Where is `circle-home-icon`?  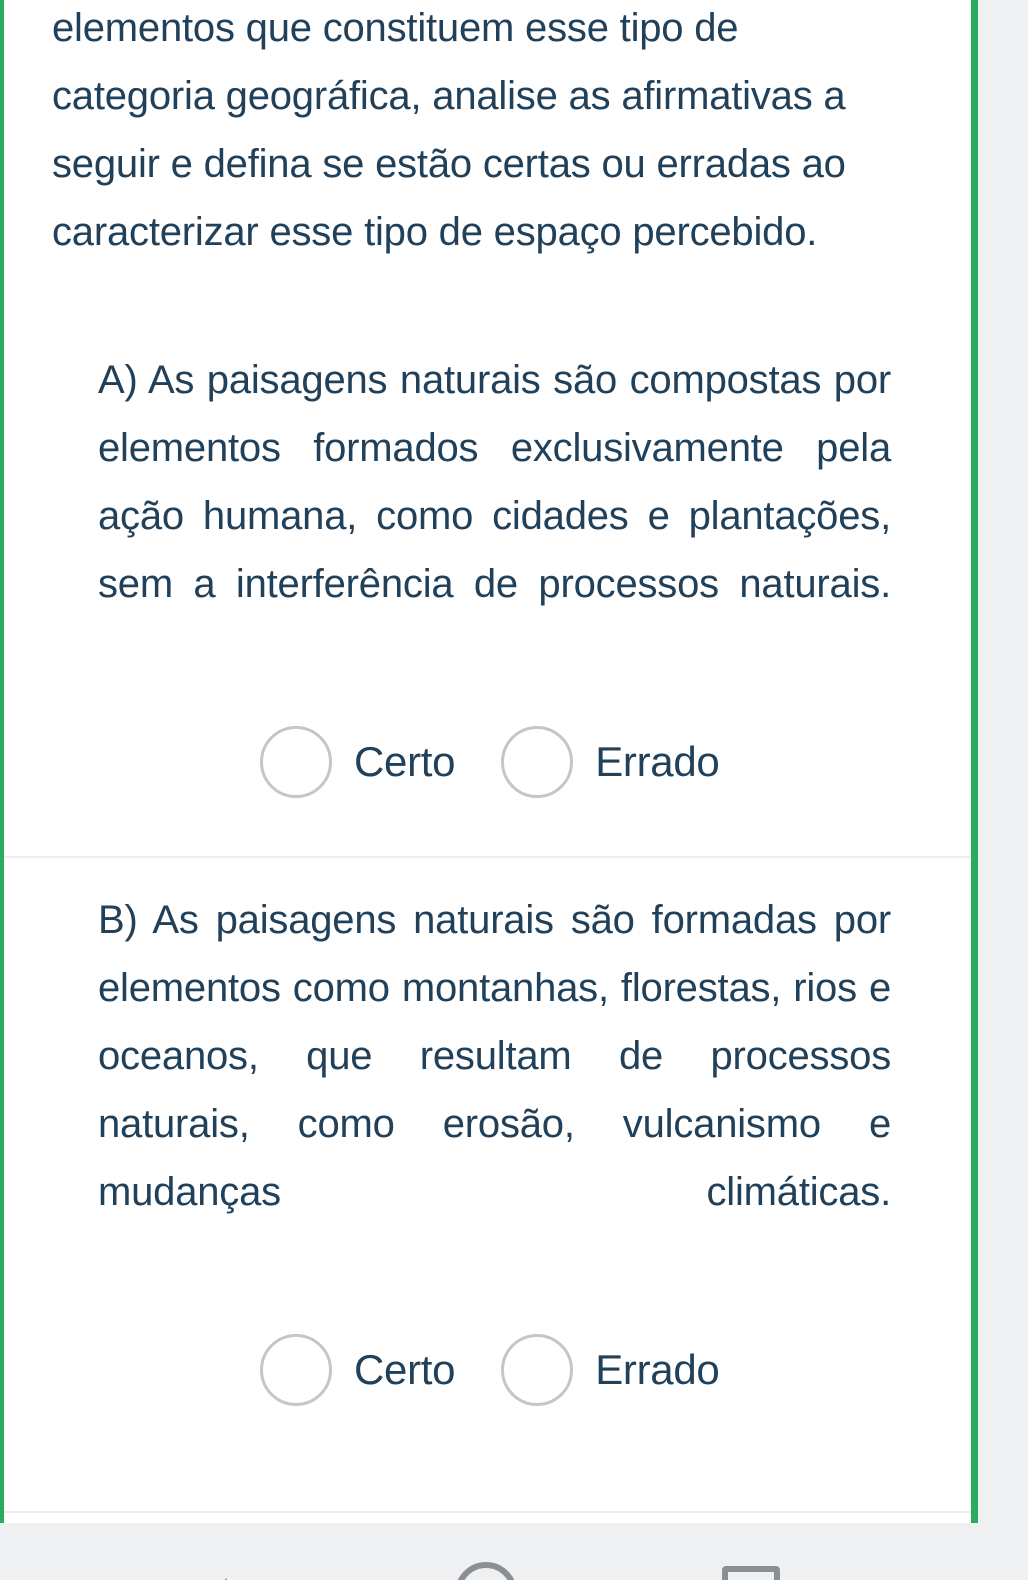 circle-home-icon is located at coordinates (486, 1571).